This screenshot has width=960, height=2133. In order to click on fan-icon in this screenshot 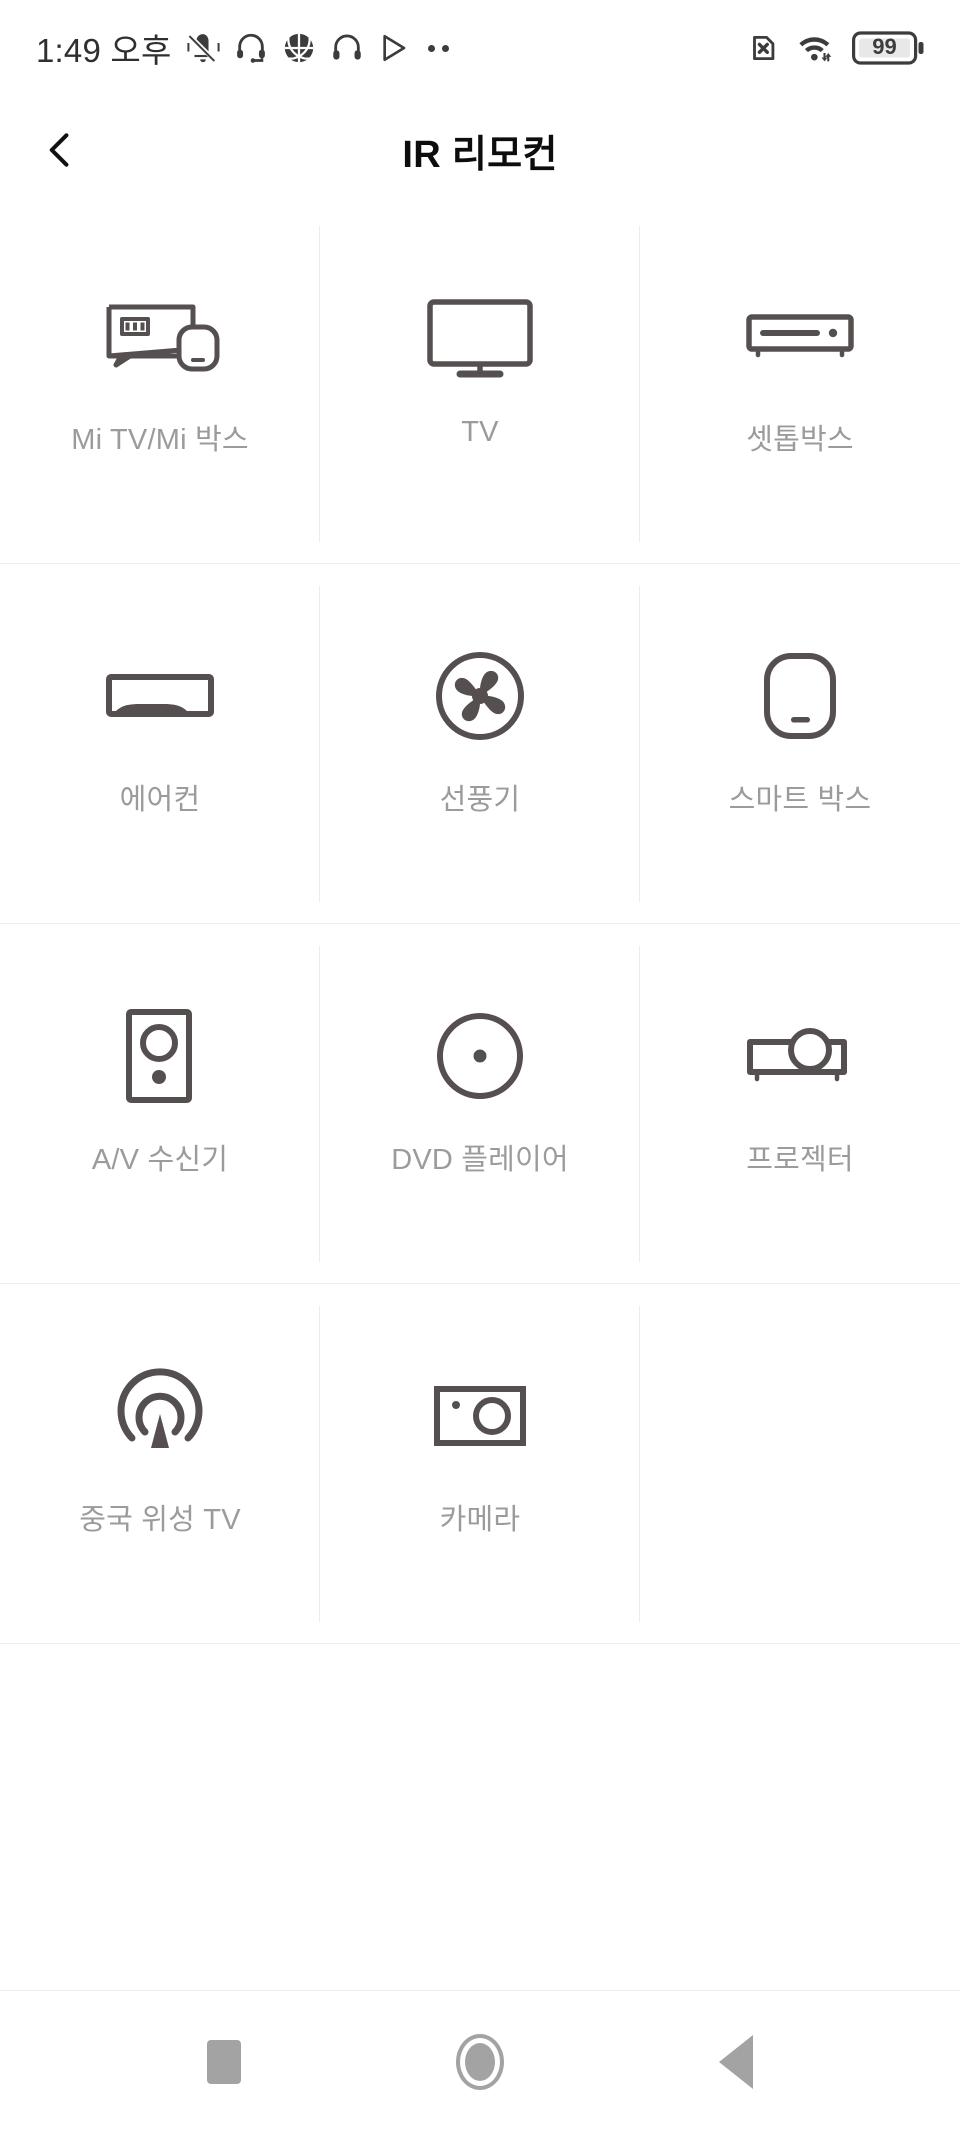, I will do `click(480, 696)`.